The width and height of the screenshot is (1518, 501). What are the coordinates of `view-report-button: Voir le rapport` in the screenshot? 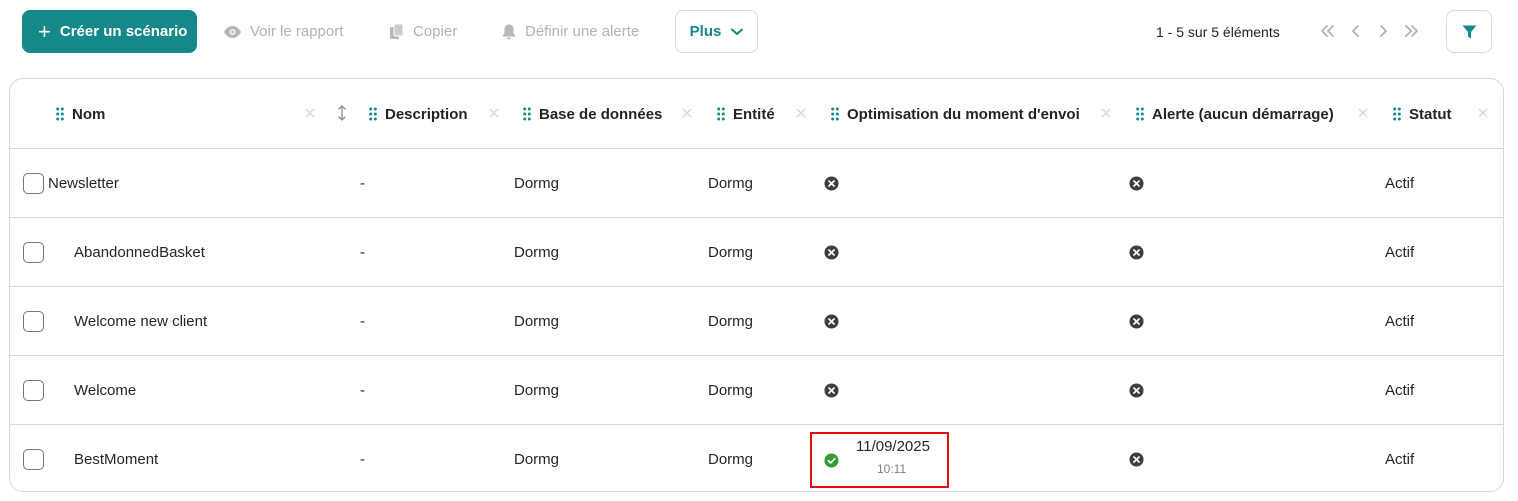 It's located at (283, 31).